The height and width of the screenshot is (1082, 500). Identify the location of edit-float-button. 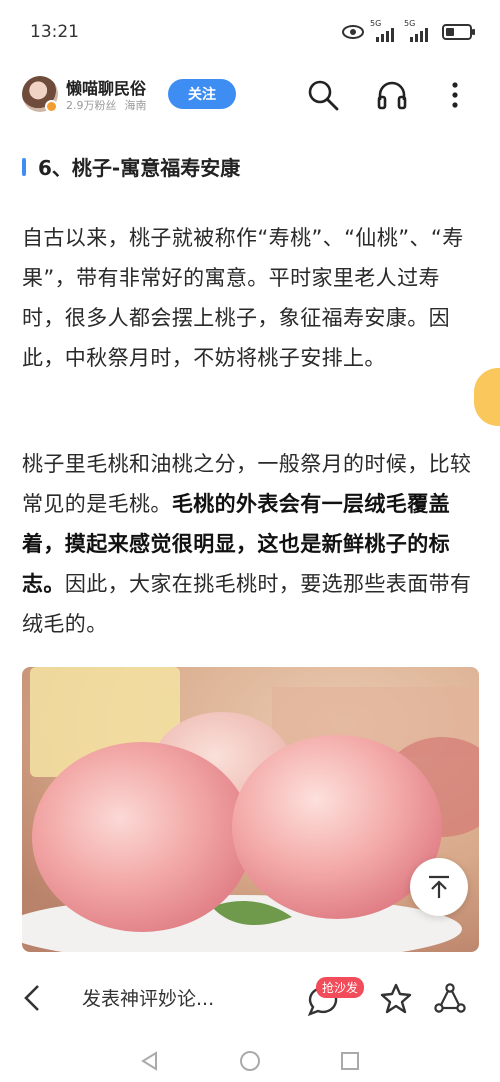
(487, 397).